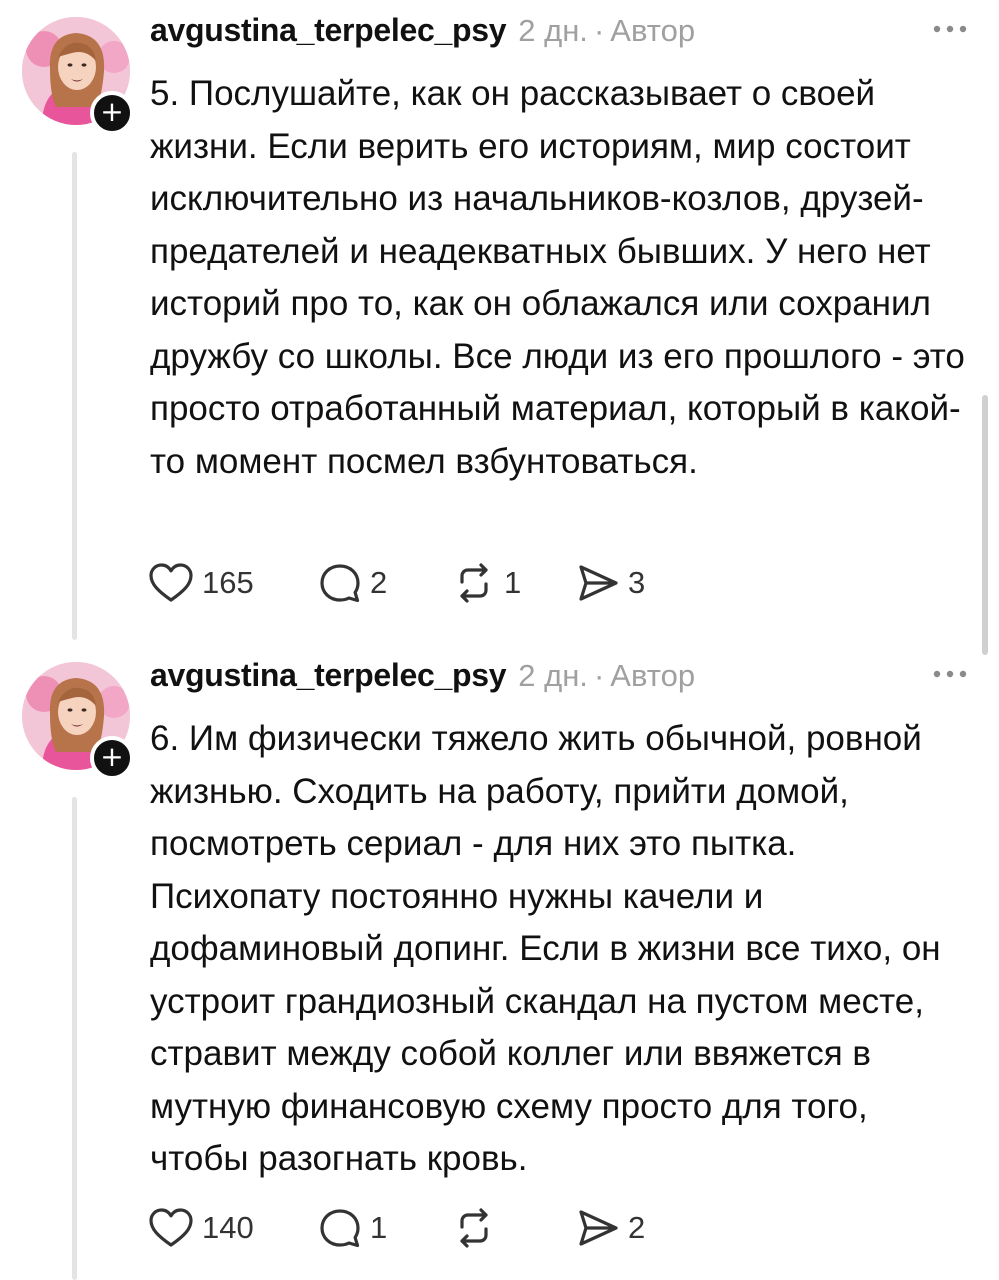  I want to click on repost-button: 1, so click(514, 583).